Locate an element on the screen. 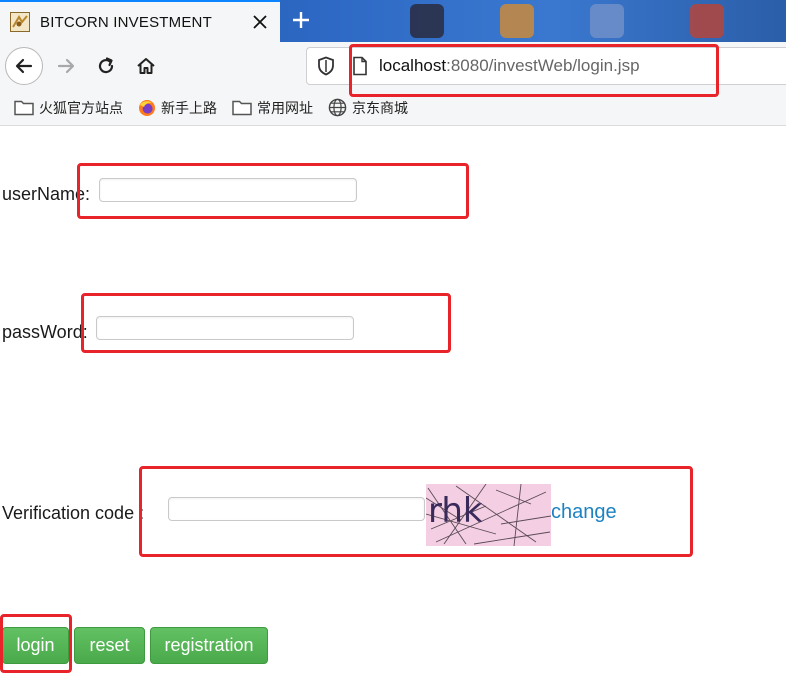  captcha-image: rhk is located at coordinates (488, 515).